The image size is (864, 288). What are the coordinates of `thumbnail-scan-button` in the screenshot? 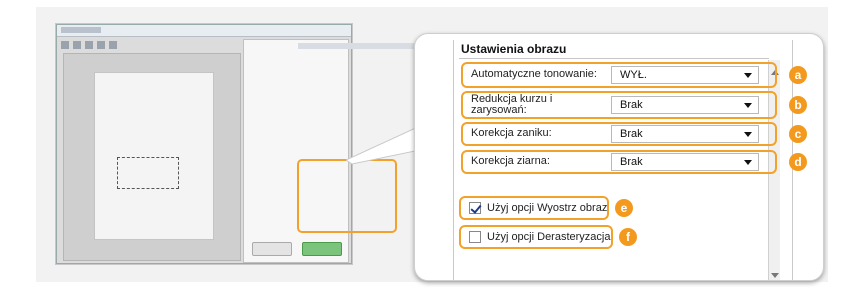 It's located at (322, 249).